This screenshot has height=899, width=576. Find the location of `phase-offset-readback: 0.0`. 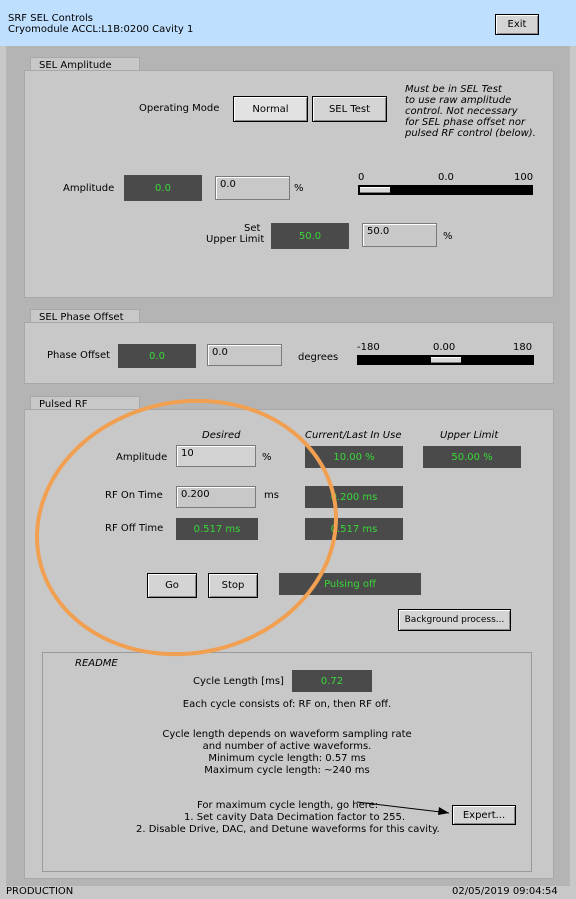

phase-offset-readback: 0.0 is located at coordinates (157, 356).